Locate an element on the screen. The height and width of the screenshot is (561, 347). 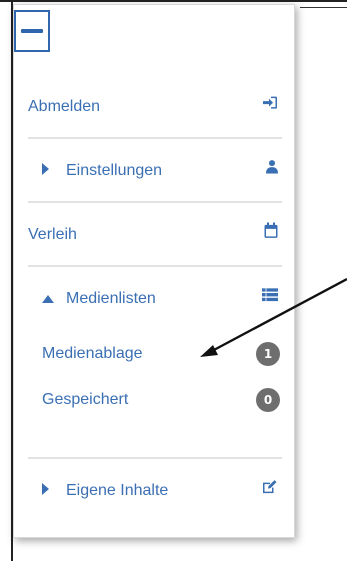
frame-top-line is located at coordinates (173, 1).